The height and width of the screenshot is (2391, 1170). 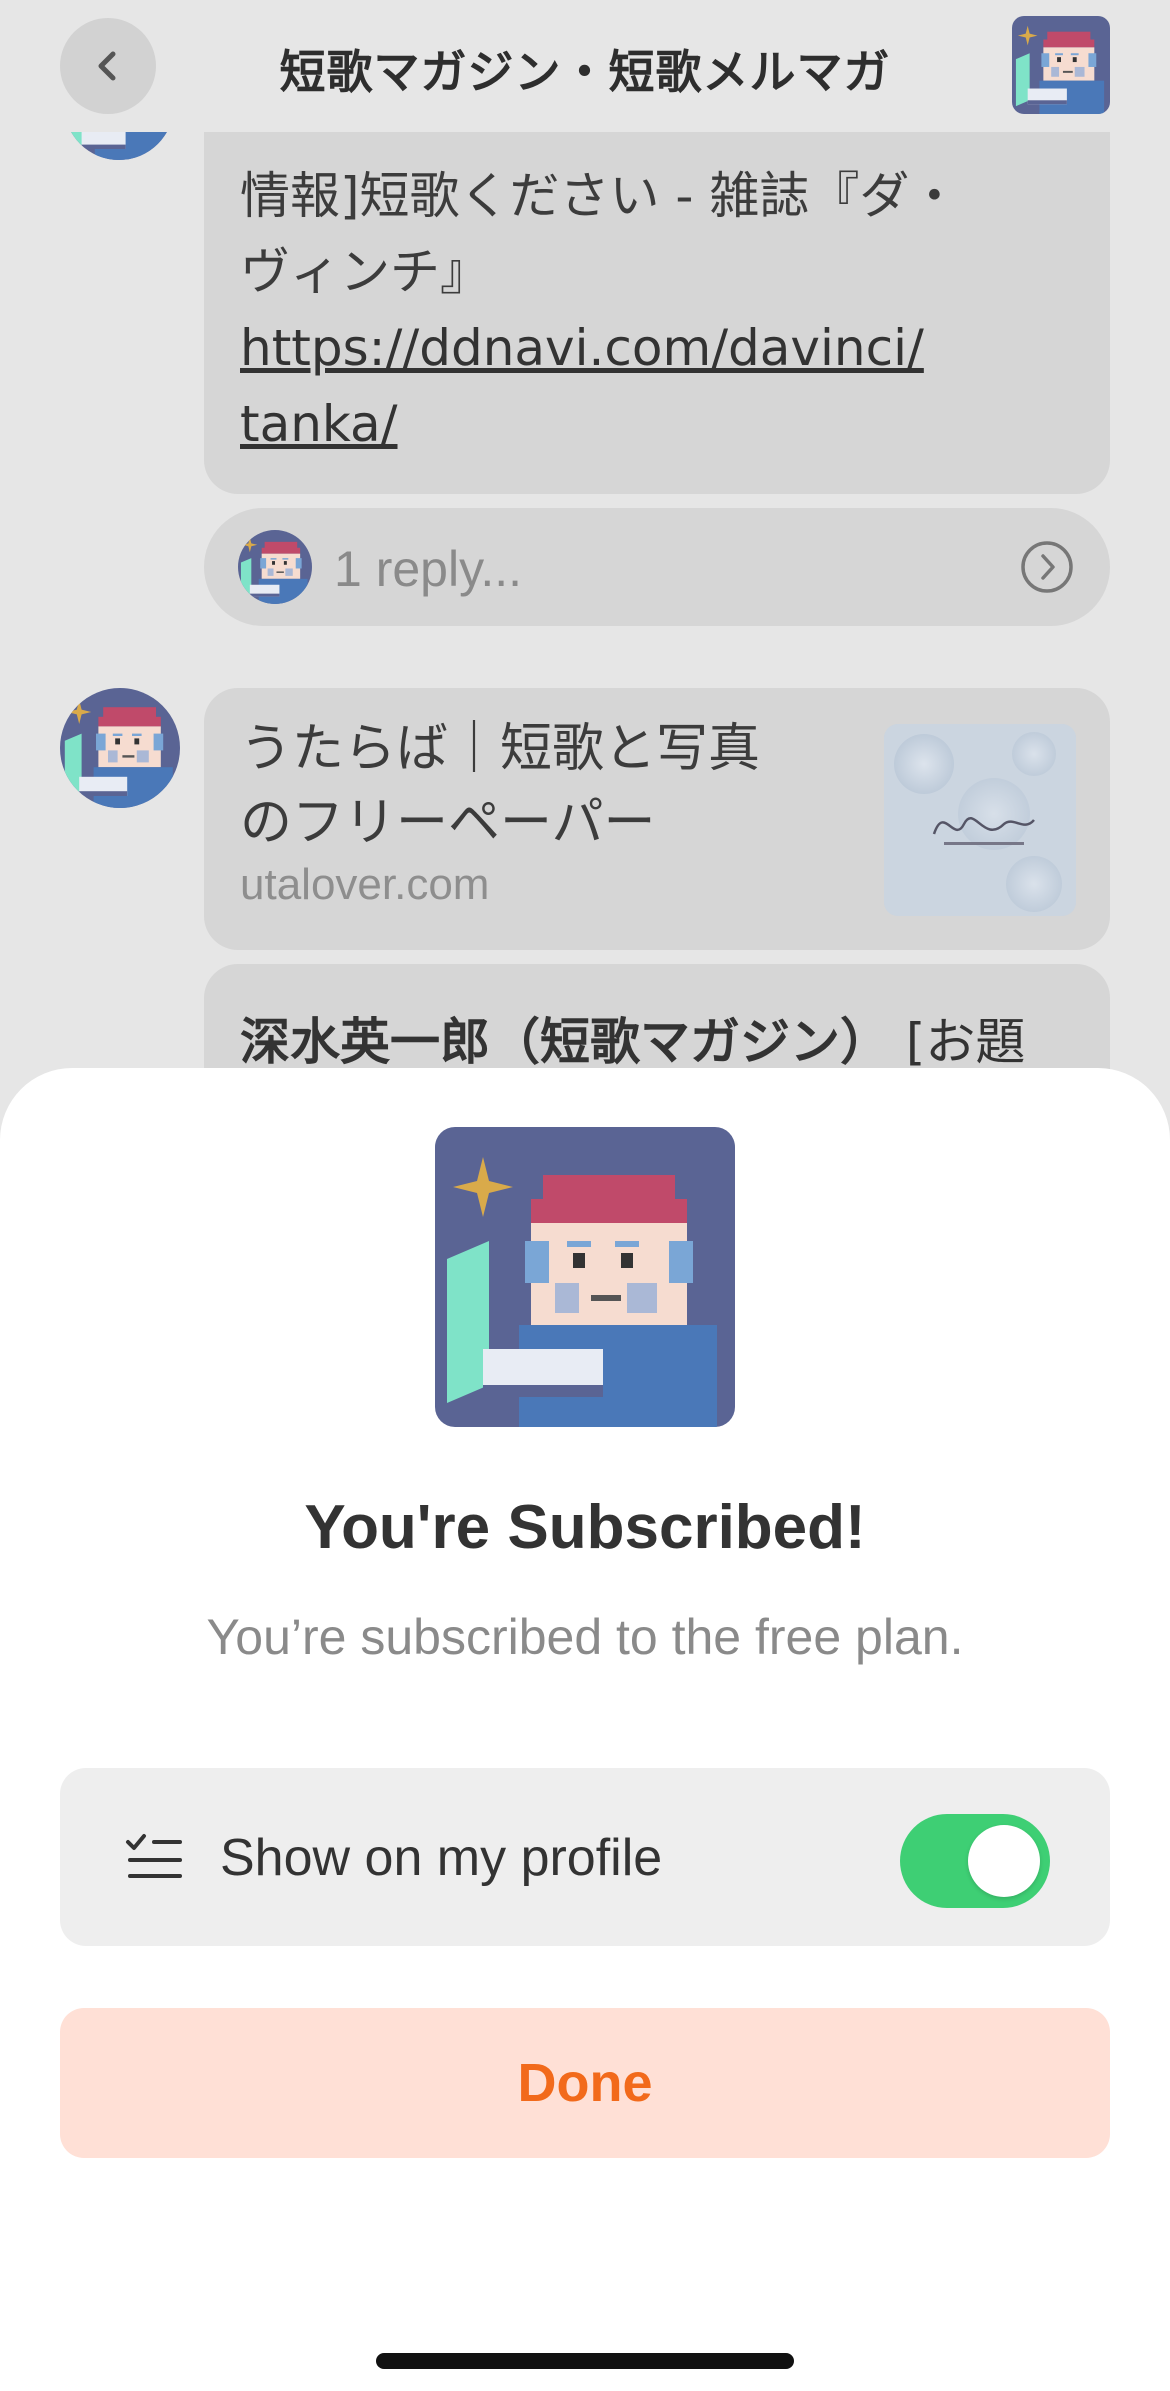 What do you see at coordinates (585, 1637) in the screenshot?
I see `sheet-subtitle: You’re subscribed to the free plan.` at bounding box center [585, 1637].